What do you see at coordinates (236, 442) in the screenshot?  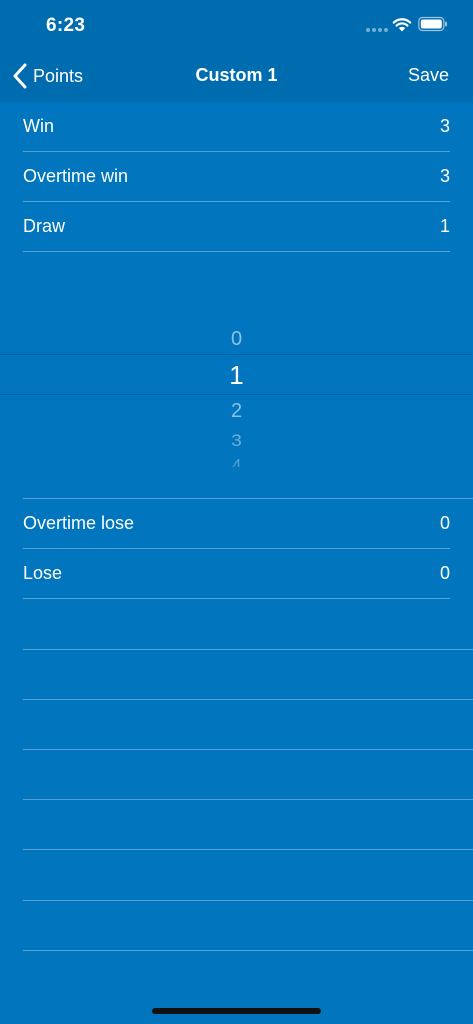 I see `picker-option: 3` at bounding box center [236, 442].